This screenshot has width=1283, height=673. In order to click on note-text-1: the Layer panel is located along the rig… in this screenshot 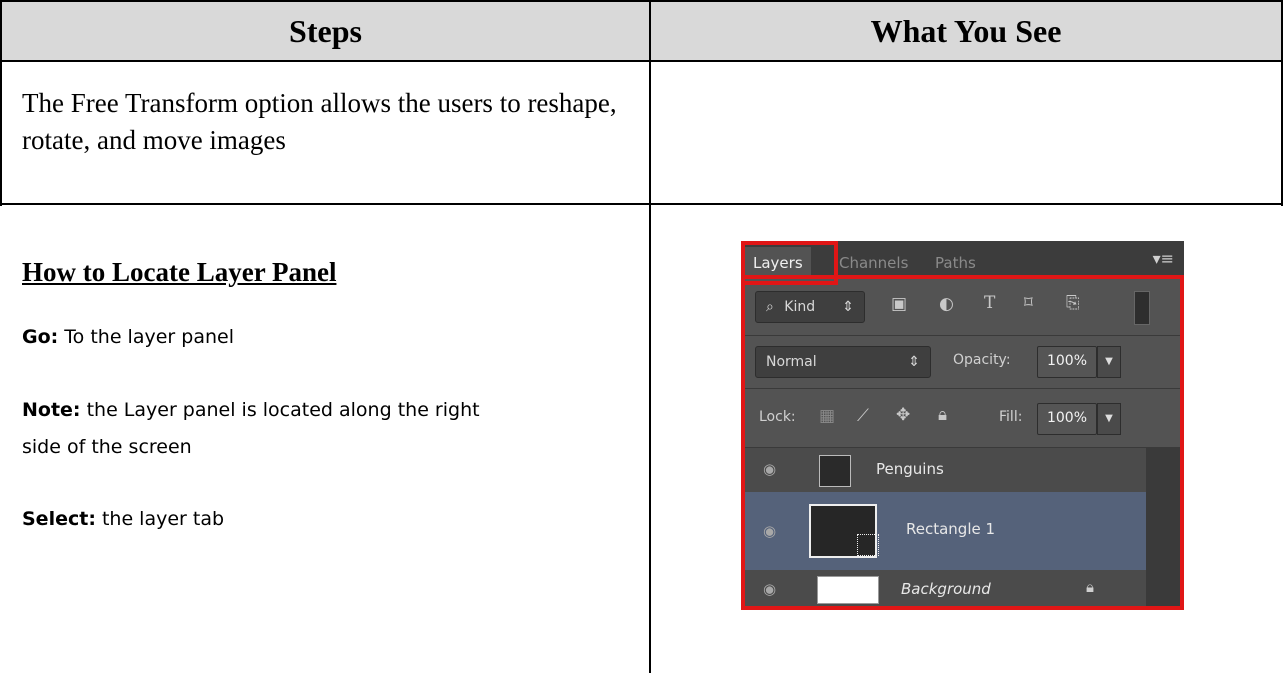, I will do `click(280, 410)`.